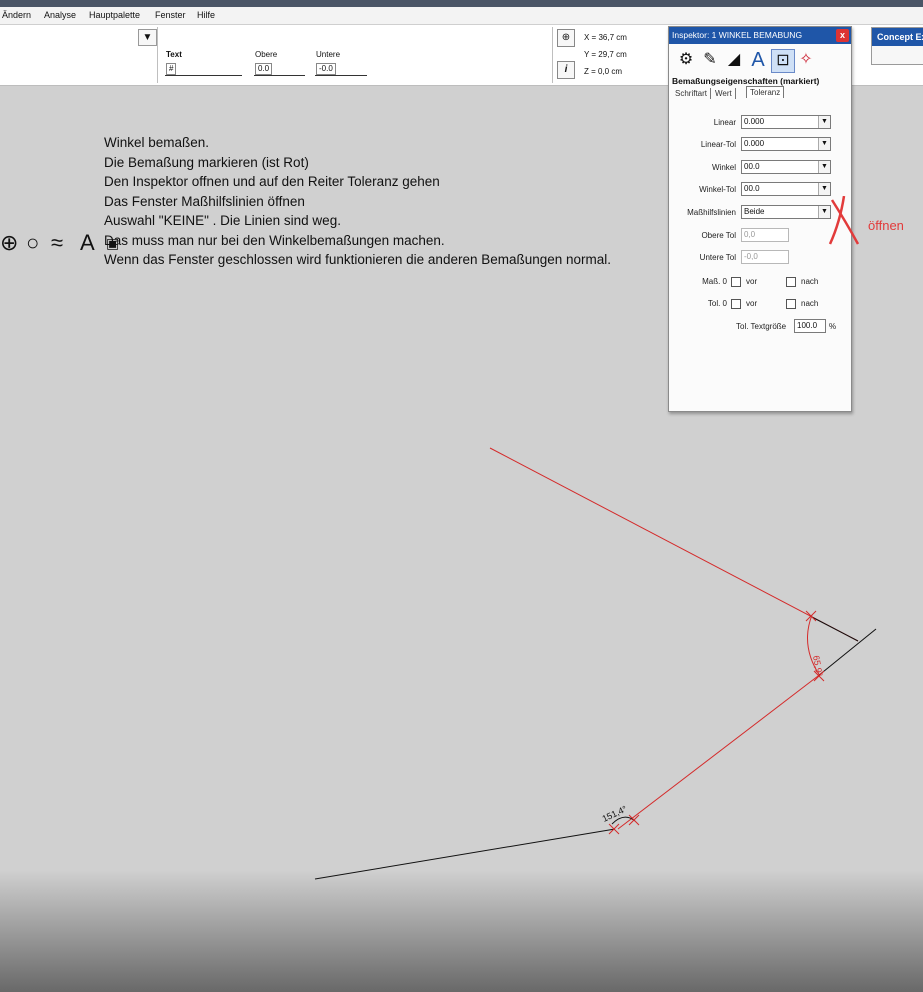 The image size is (923, 992). What do you see at coordinates (717, 189) in the screenshot?
I see `winkel-tol-label: Winkel-Tol` at bounding box center [717, 189].